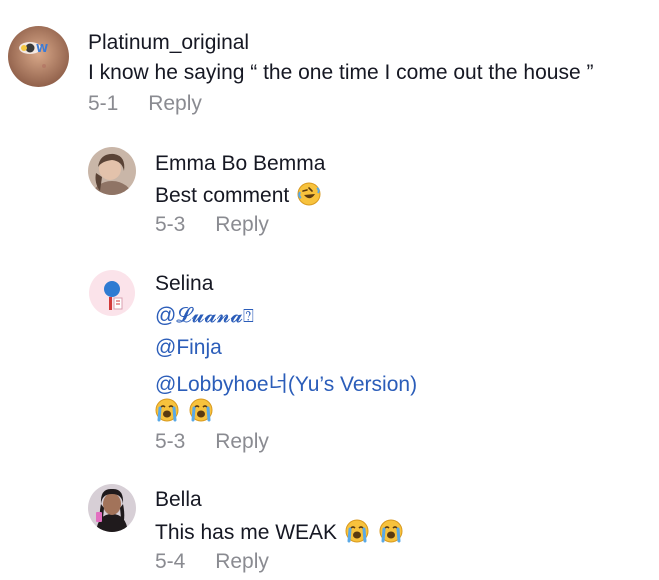  I want to click on comment-text-line: This has me WEAK, so click(279, 532).